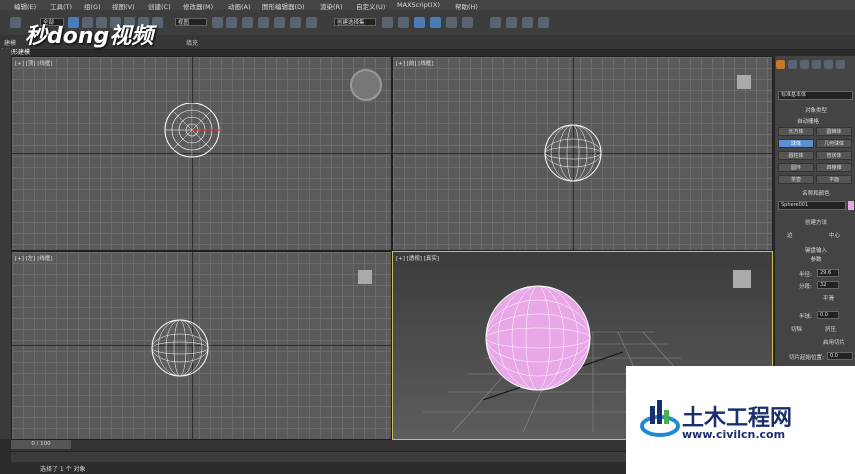  I want to click on render-setup-icon, so click(511, 22).